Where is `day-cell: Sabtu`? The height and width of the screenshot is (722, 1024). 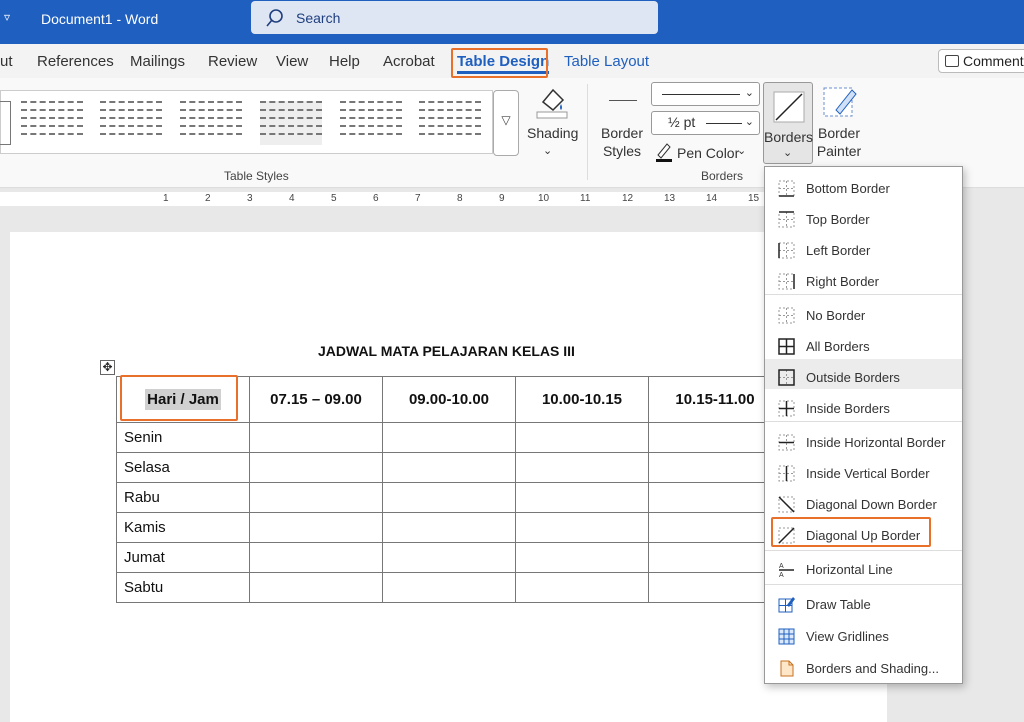 day-cell: Sabtu is located at coordinates (183, 587).